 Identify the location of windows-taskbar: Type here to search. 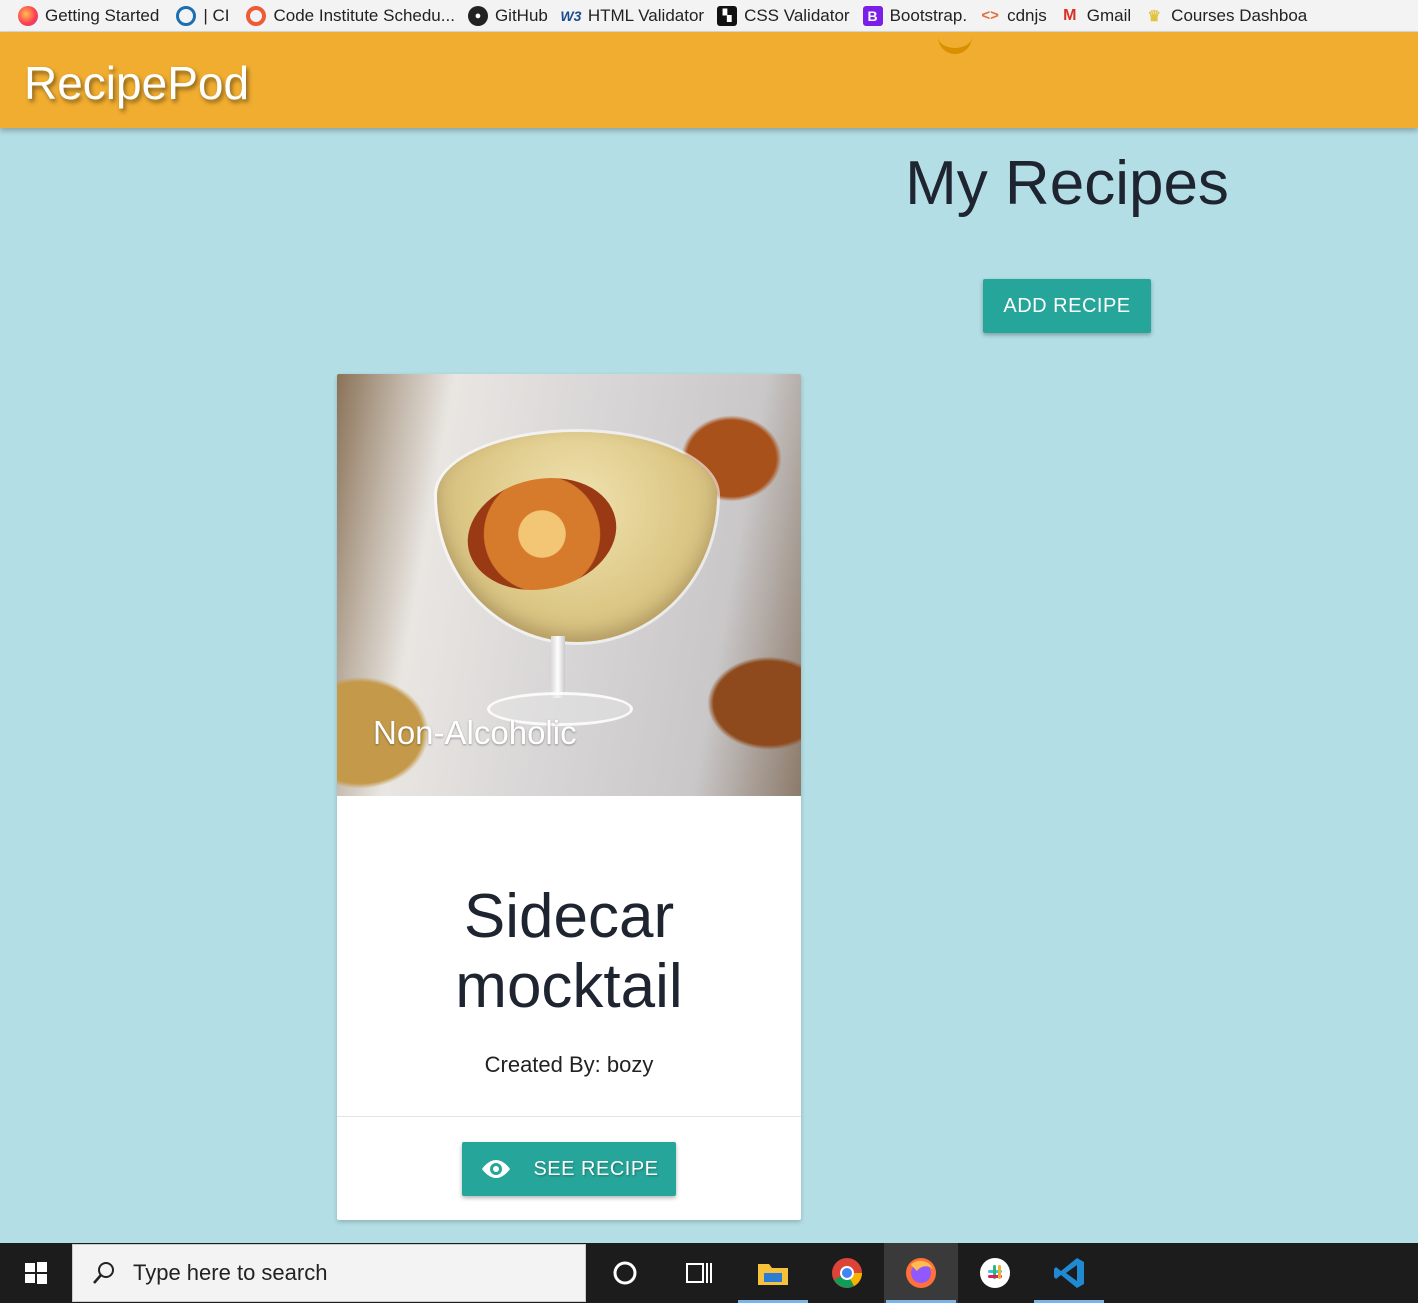
(709, 1273).